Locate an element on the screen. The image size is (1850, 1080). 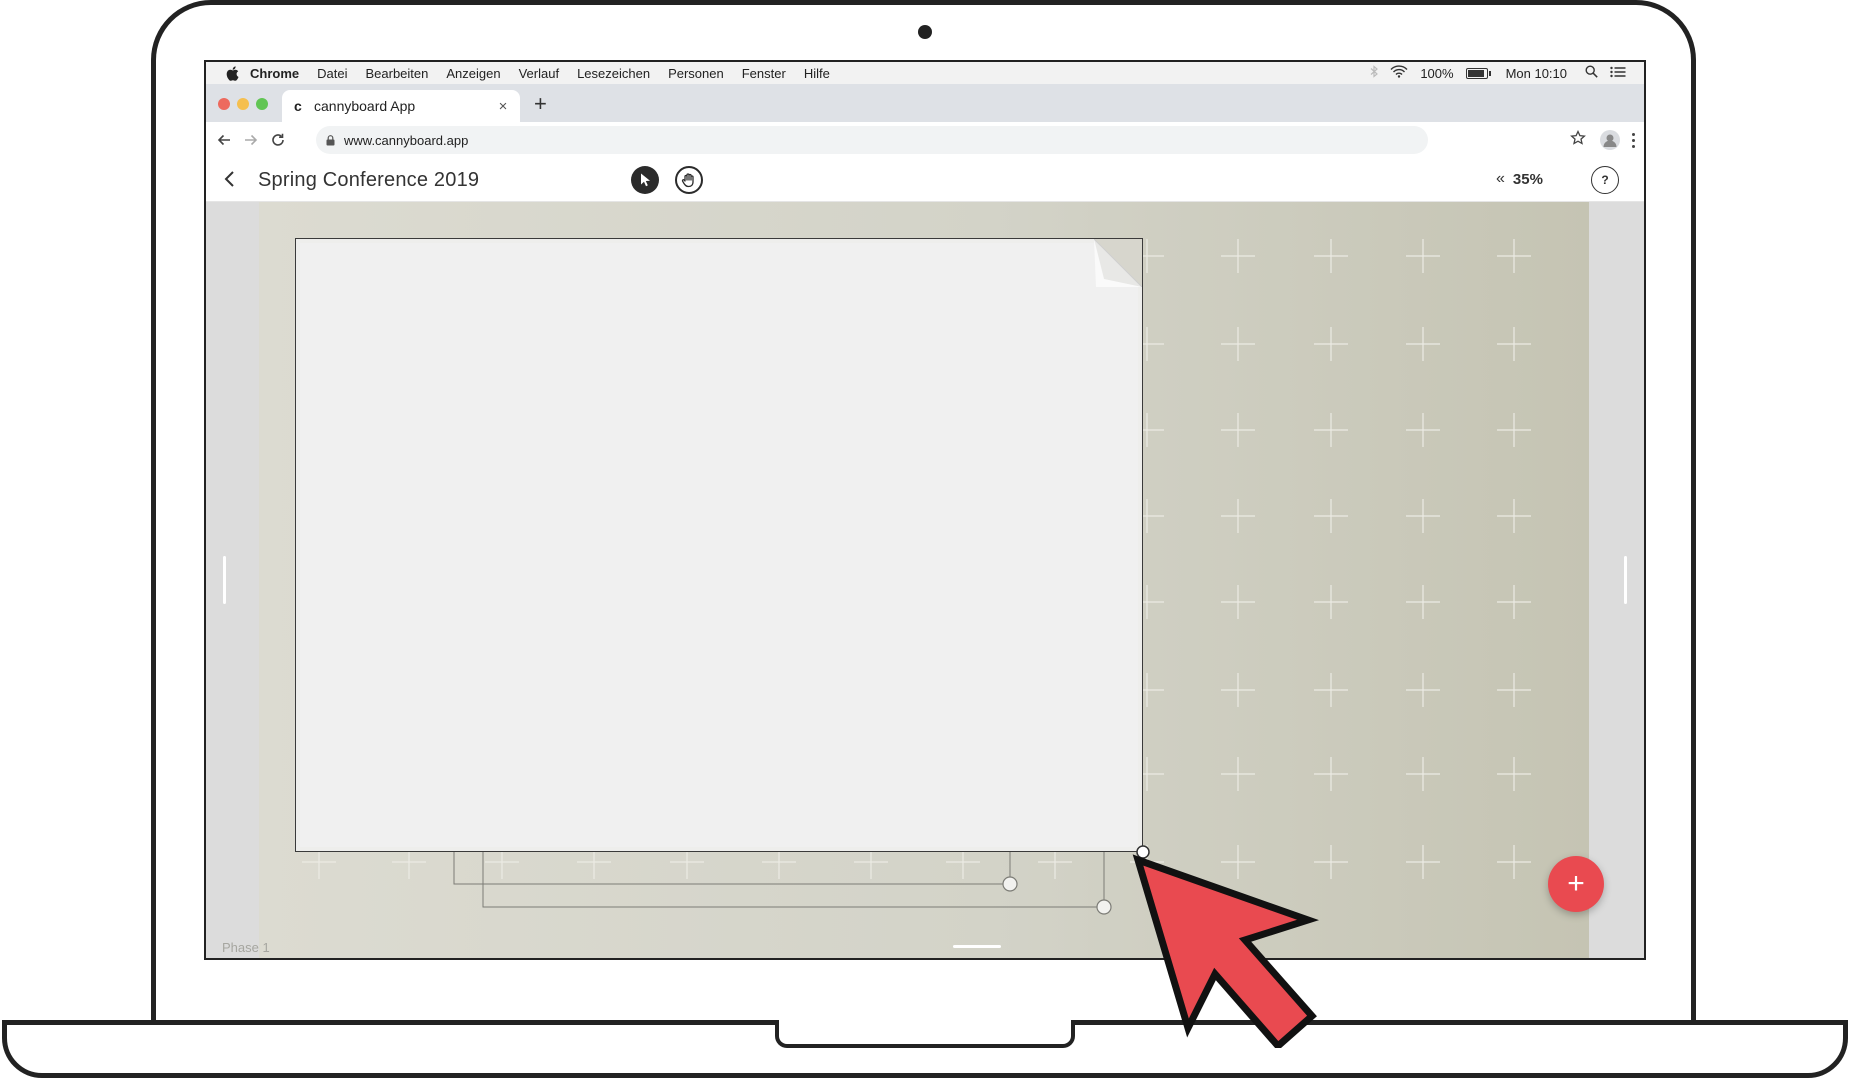
address-bar: www.cannyboard.app is located at coordinates (872, 140).